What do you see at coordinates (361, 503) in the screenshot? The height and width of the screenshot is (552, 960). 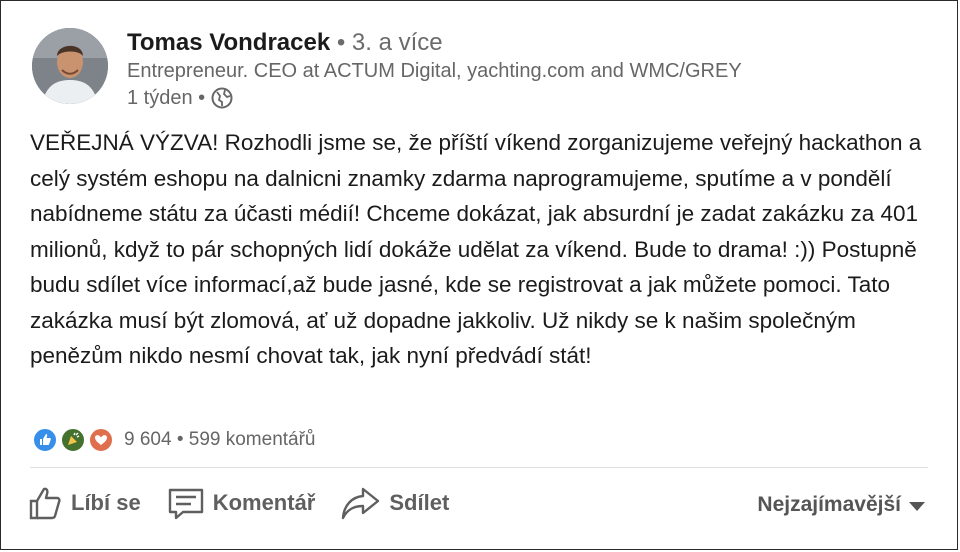 I see `share-icon` at bounding box center [361, 503].